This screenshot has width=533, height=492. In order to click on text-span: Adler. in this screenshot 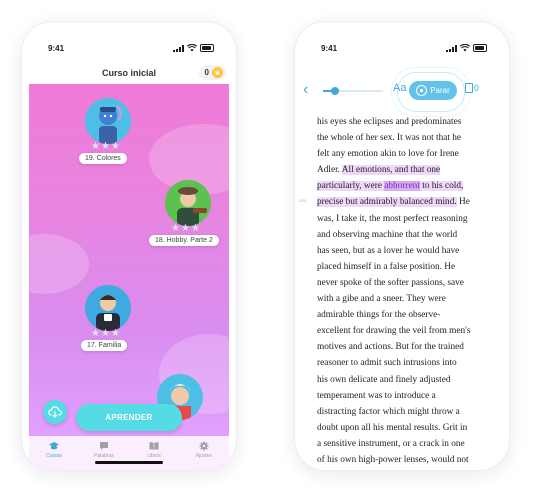, I will do `click(329, 170)`.